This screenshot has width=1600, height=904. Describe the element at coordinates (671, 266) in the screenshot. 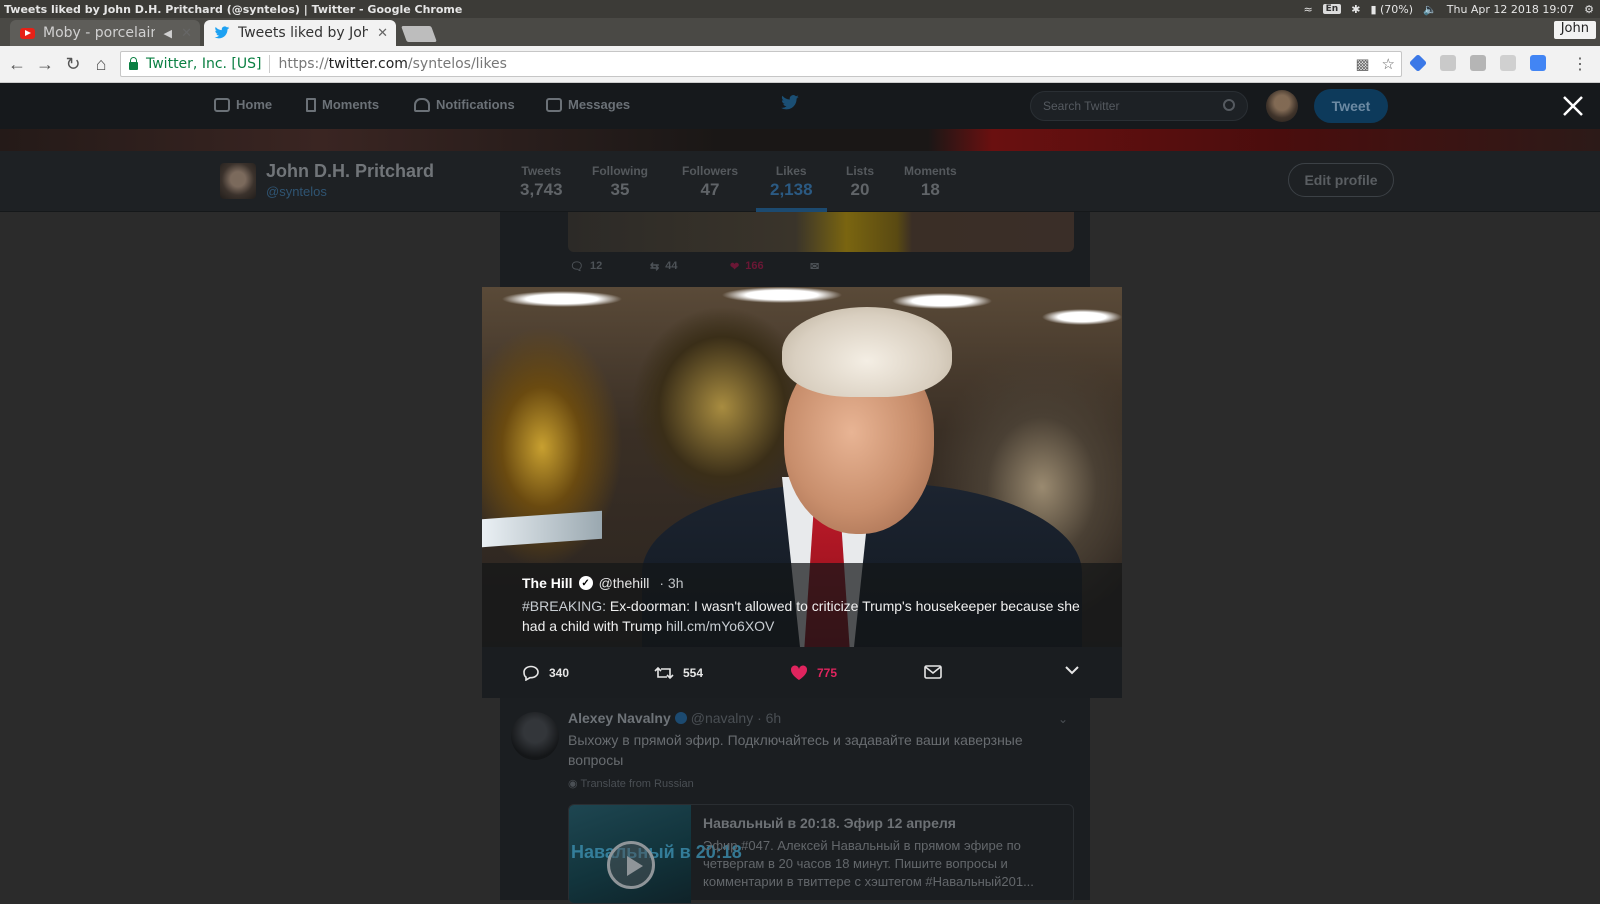

I see `retweet-count: 44` at that location.